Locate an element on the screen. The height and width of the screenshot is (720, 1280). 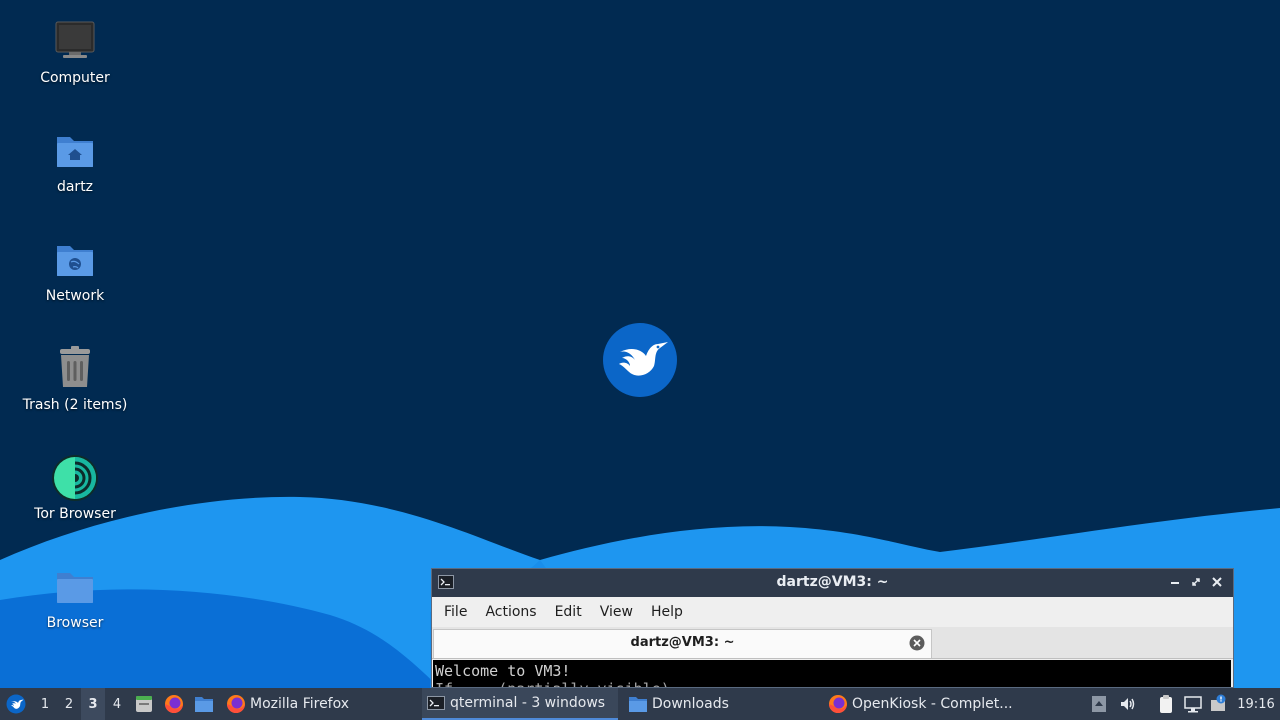
terminal-icon is located at coordinates (436, 703).